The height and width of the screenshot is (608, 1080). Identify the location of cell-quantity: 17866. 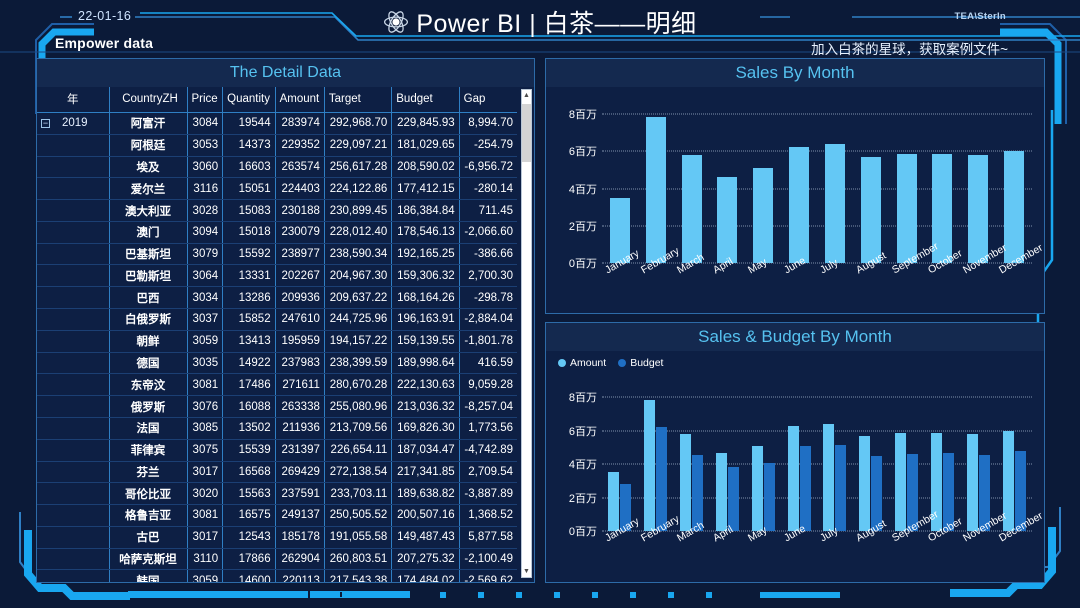
(249, 559).